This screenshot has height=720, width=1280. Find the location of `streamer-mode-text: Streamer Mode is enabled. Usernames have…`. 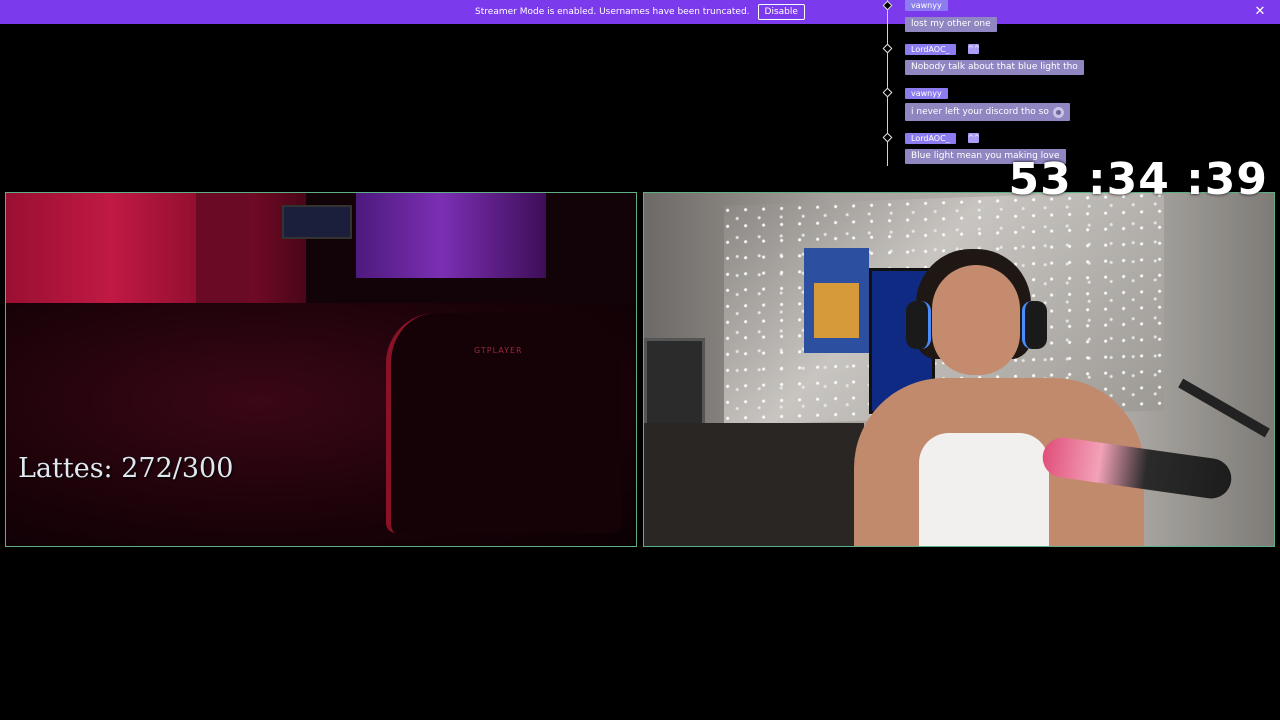

streamer-mode-text: Streamer Mode is enabled. Usernames have… is located at coordinates (612, 12).